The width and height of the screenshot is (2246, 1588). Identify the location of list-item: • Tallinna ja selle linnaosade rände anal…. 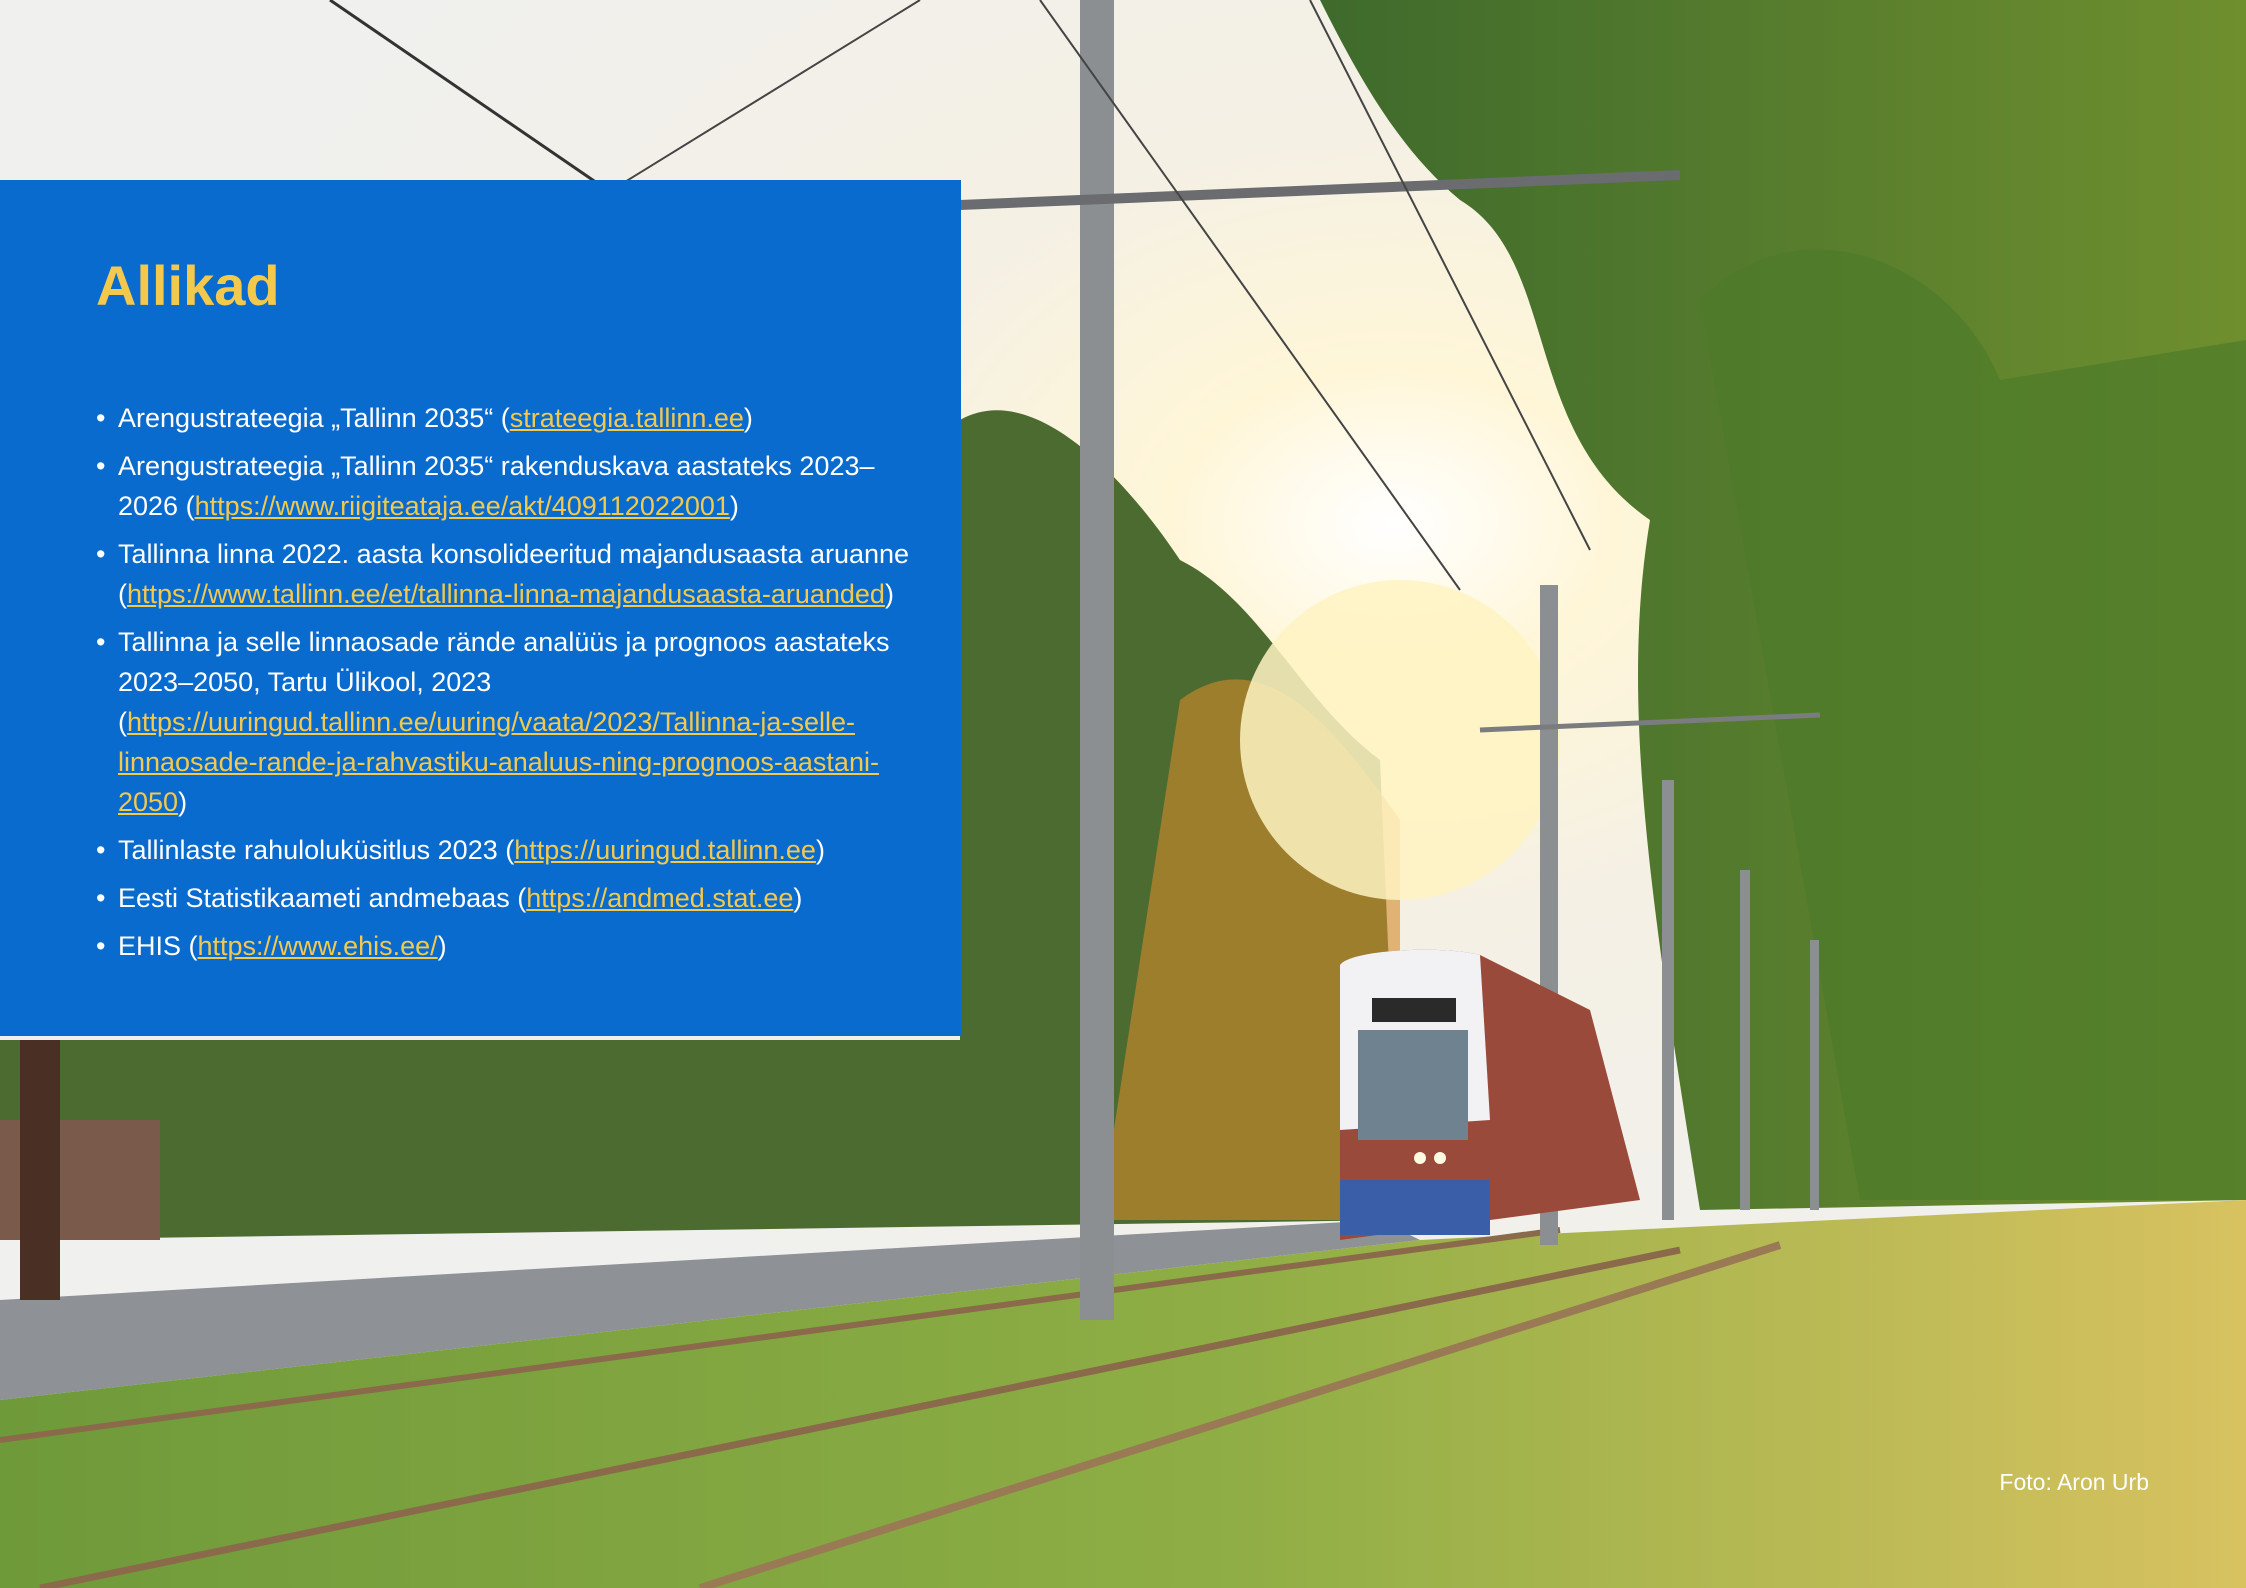
(506, 722).